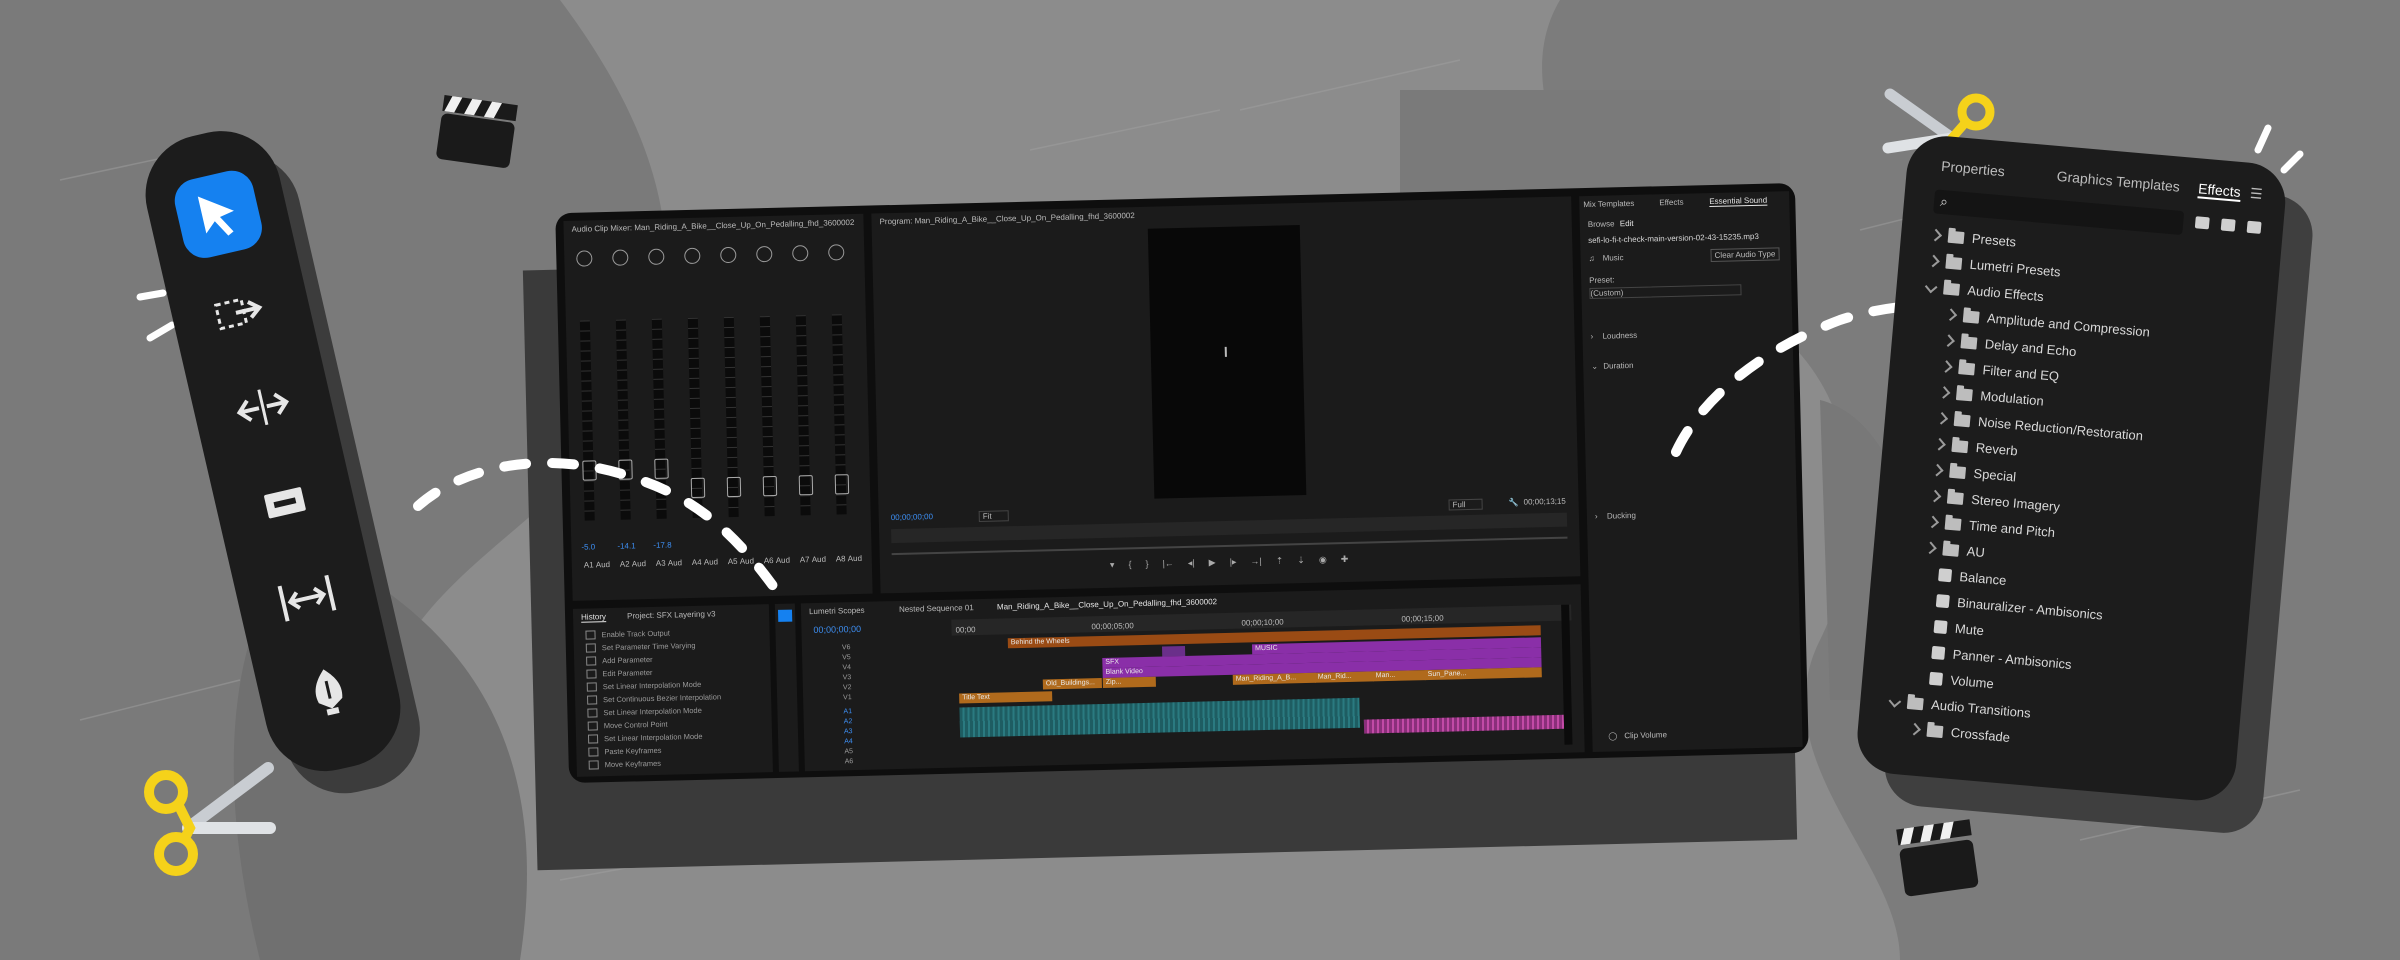 Image resolution: width=2400 pixels, height=960 pixels. What do you see at coordinates (2059, 212) in the screenshot?
I see `search-input: ⌕` at bounding box center [2059, 212].